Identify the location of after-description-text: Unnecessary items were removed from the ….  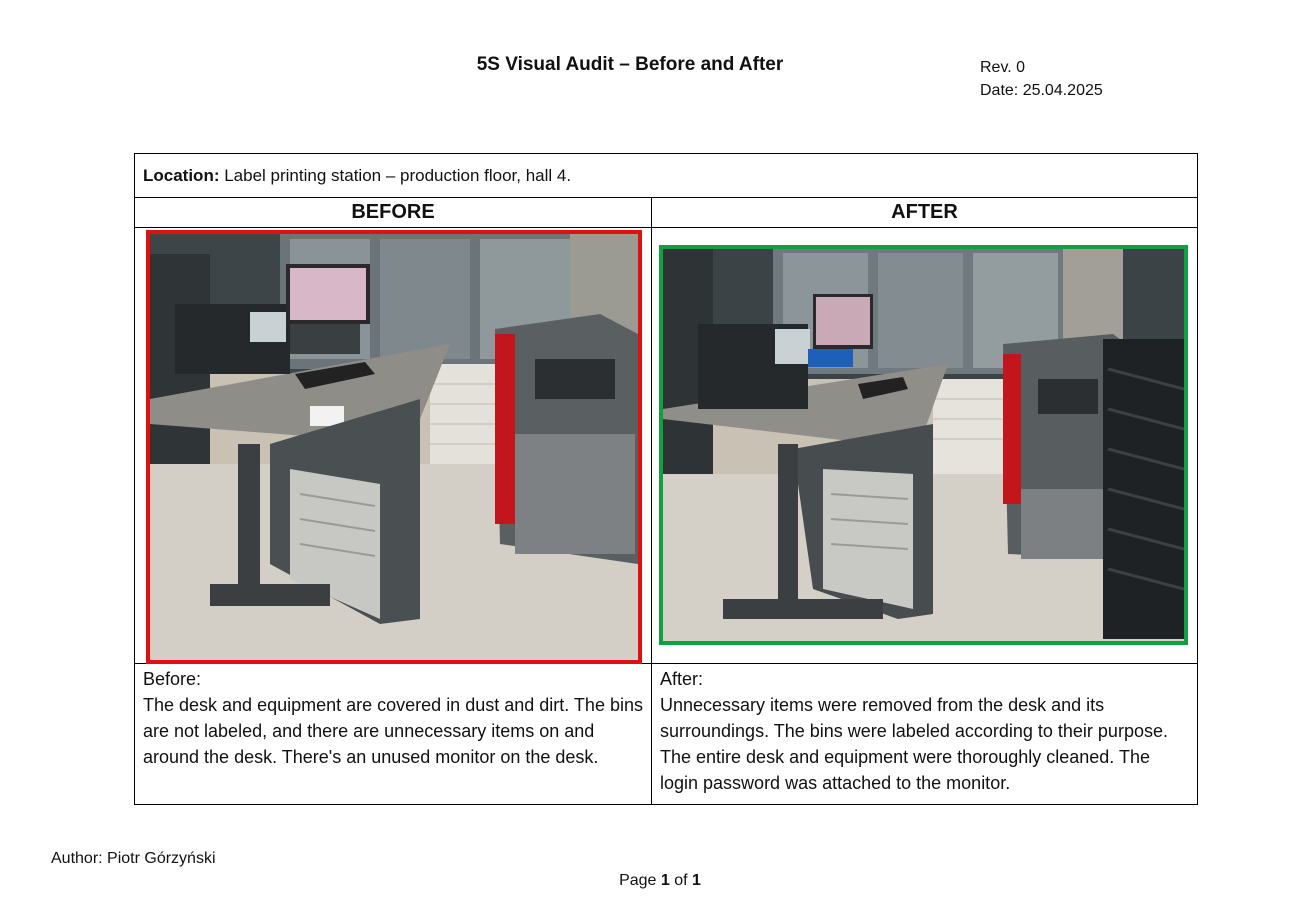
(914, 744).